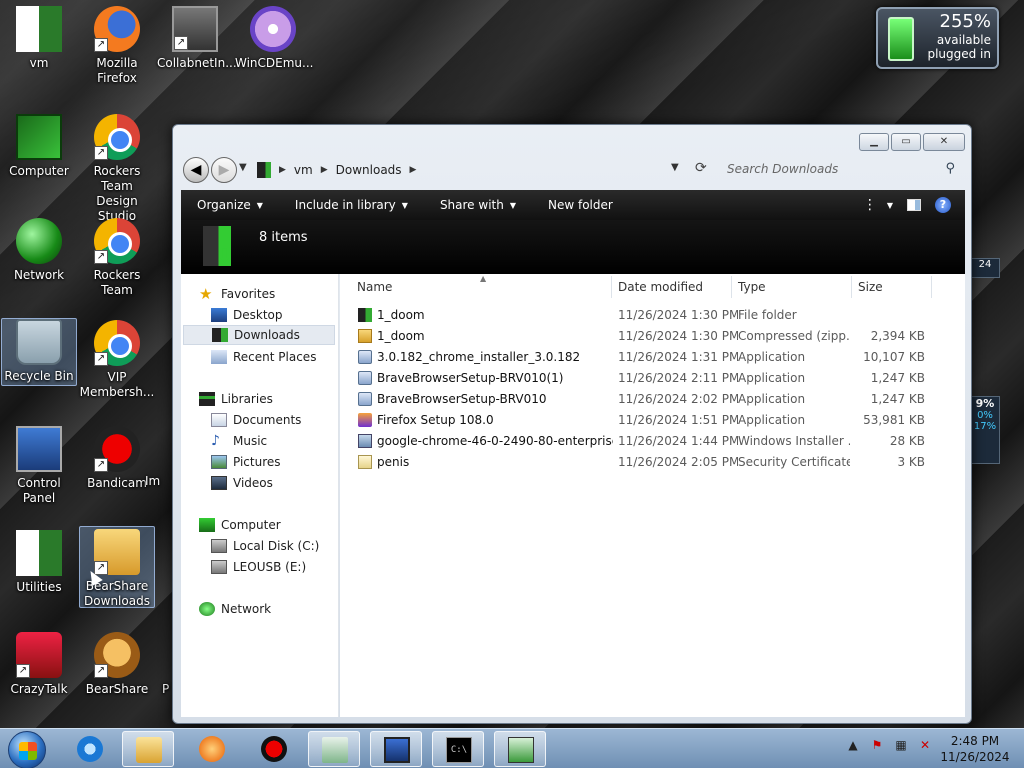 This screenshot has width=1024, height=768. I want to click on nav-favorites: ★ Favorites, so click(237, 294).